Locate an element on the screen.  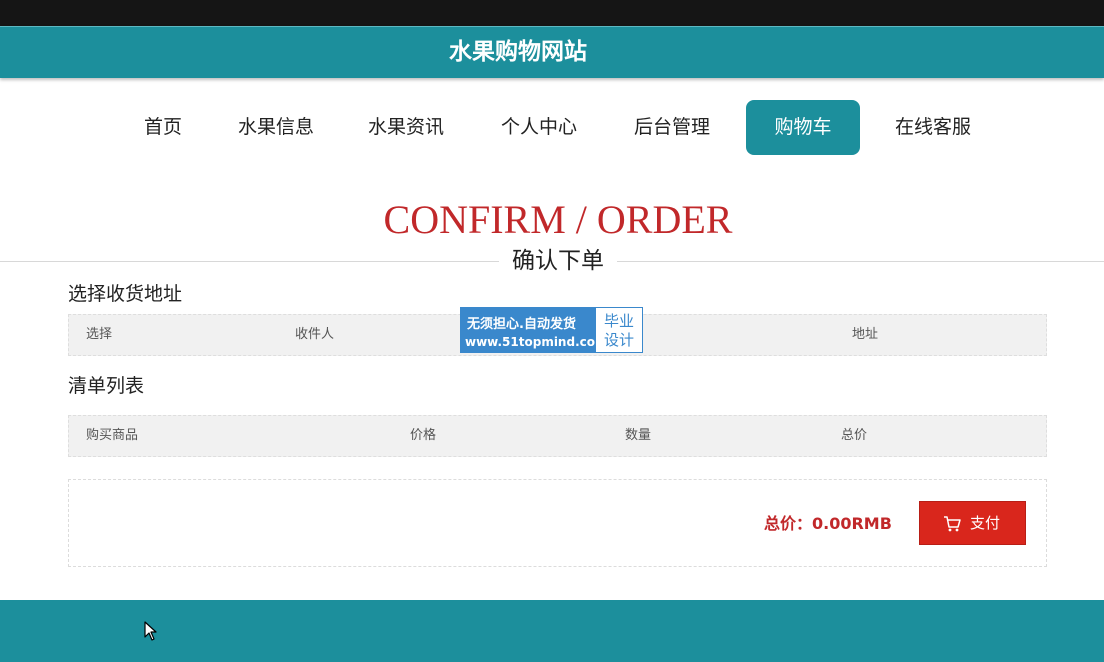
address-col-select: 选择 is located at coordinates (99, 334).